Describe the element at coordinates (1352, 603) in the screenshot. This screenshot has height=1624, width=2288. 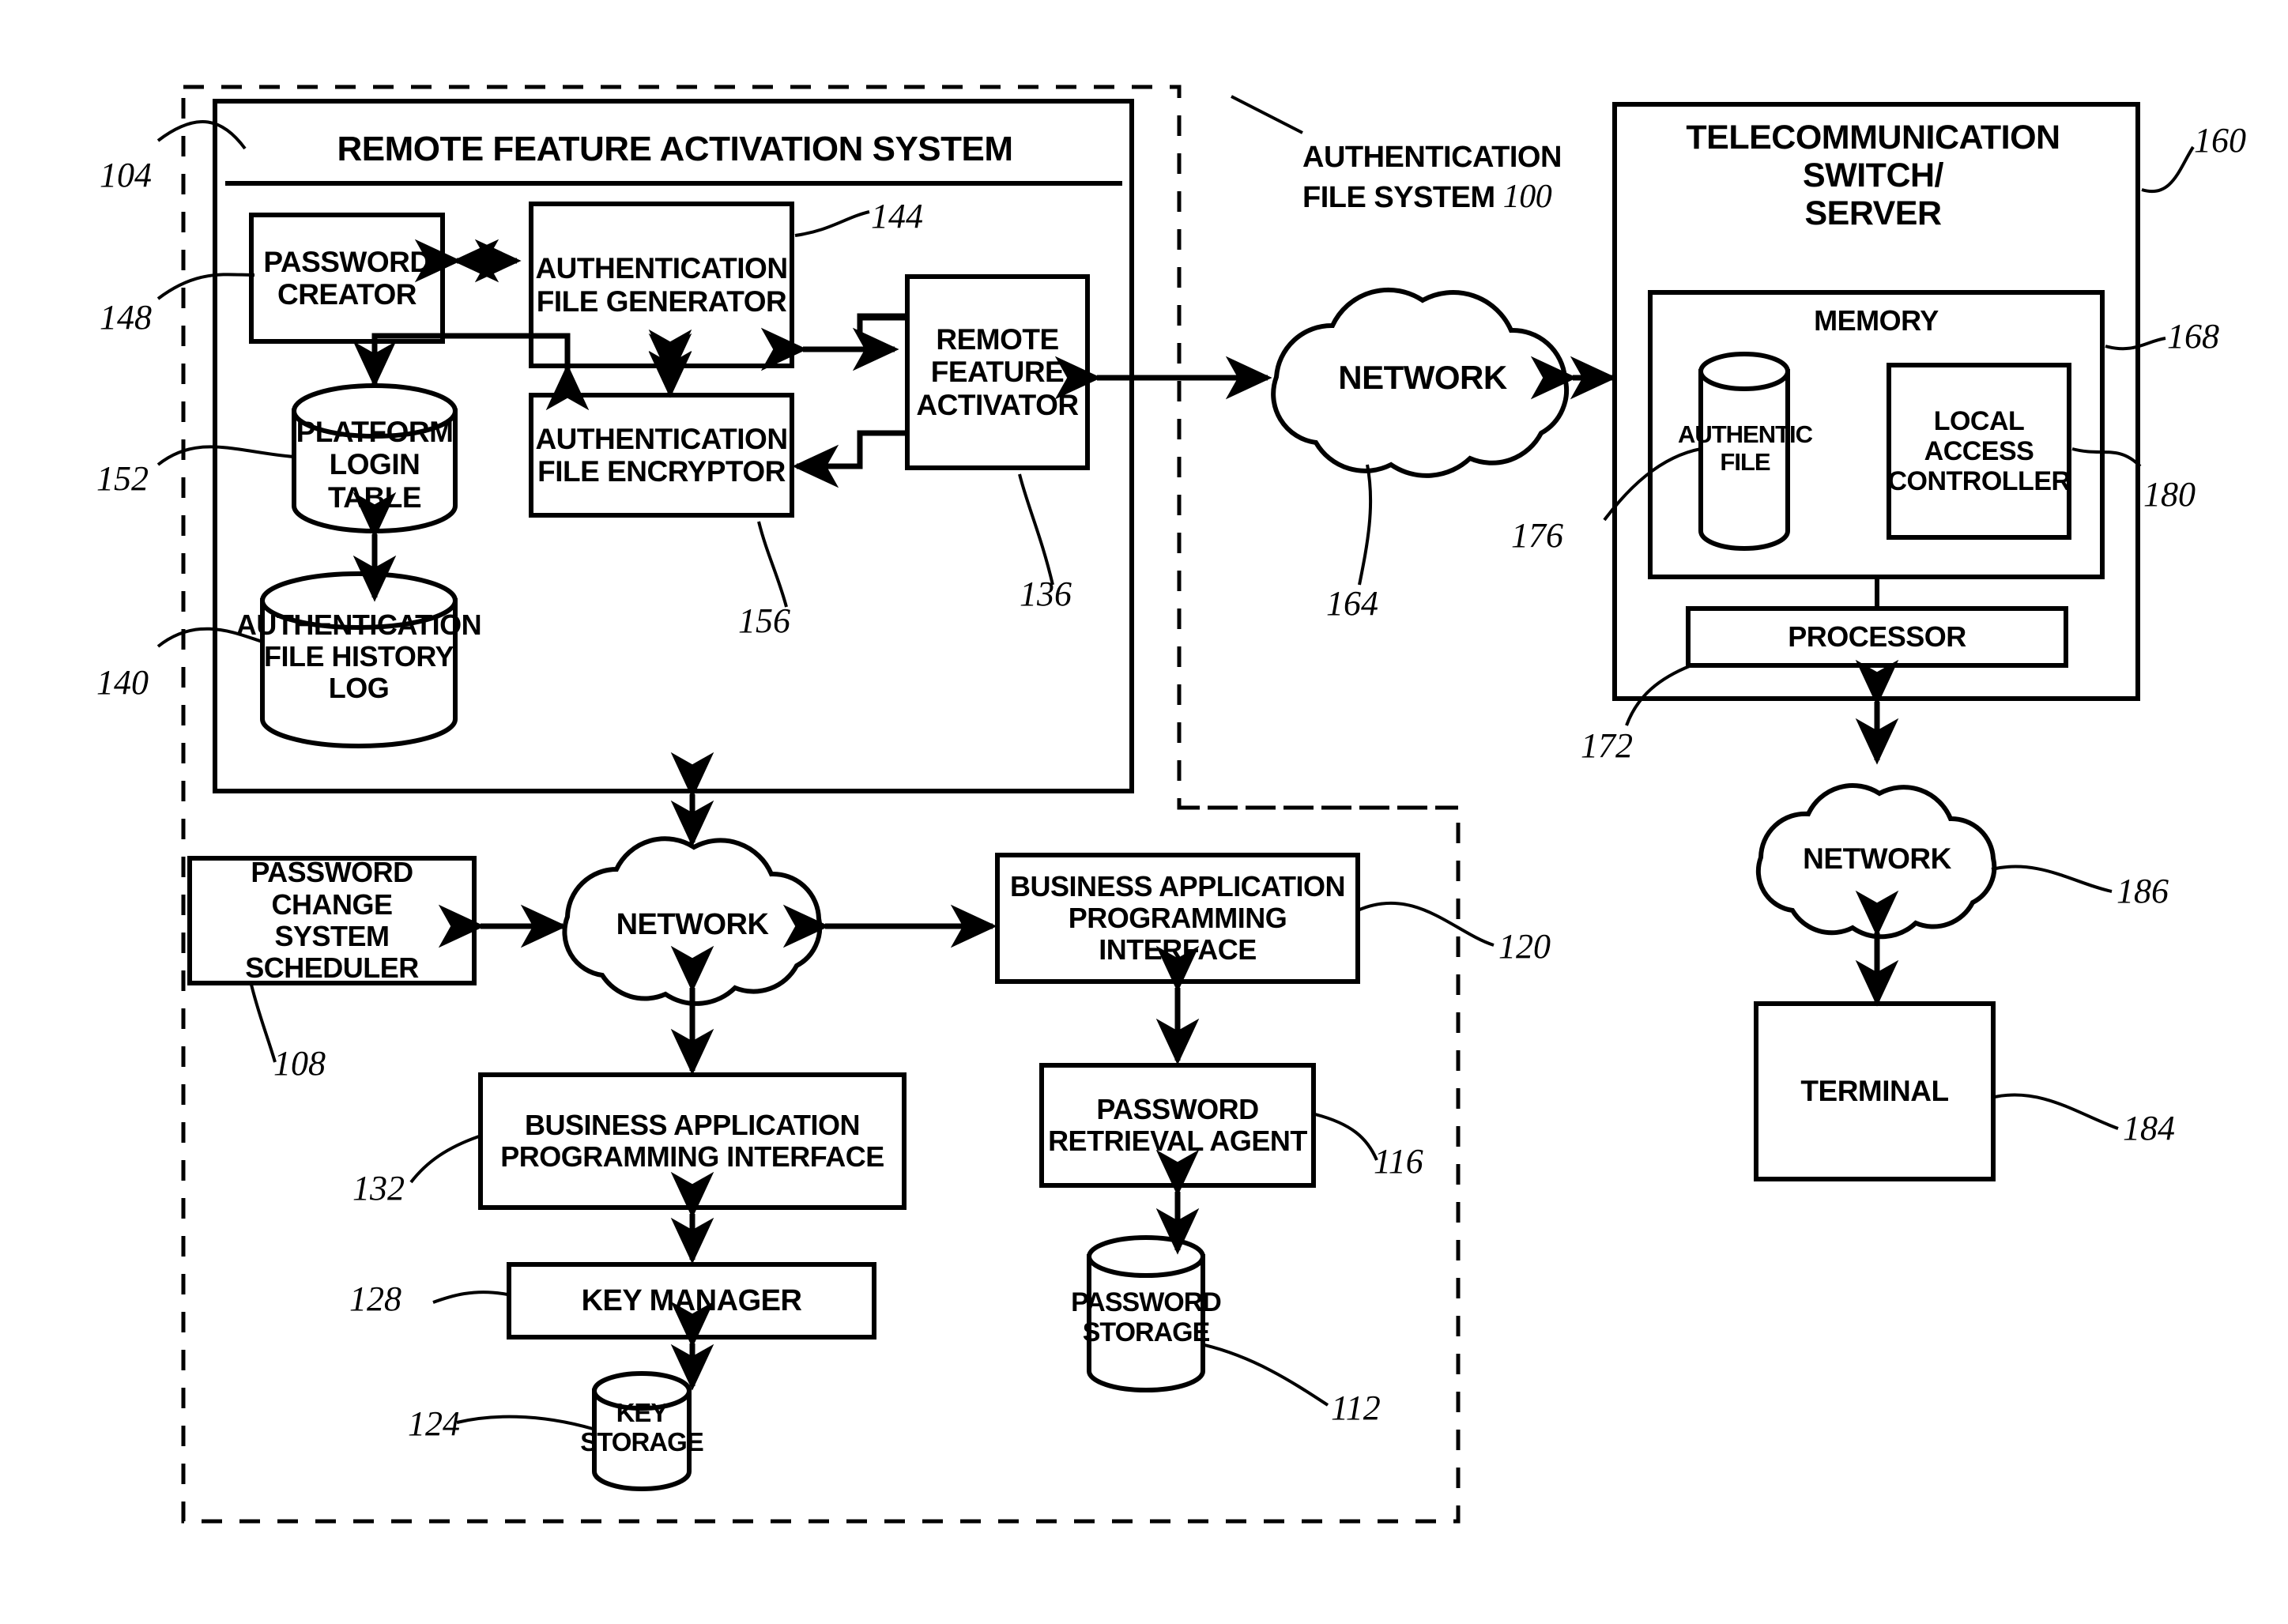
I see `ref-164: 164` at that location.